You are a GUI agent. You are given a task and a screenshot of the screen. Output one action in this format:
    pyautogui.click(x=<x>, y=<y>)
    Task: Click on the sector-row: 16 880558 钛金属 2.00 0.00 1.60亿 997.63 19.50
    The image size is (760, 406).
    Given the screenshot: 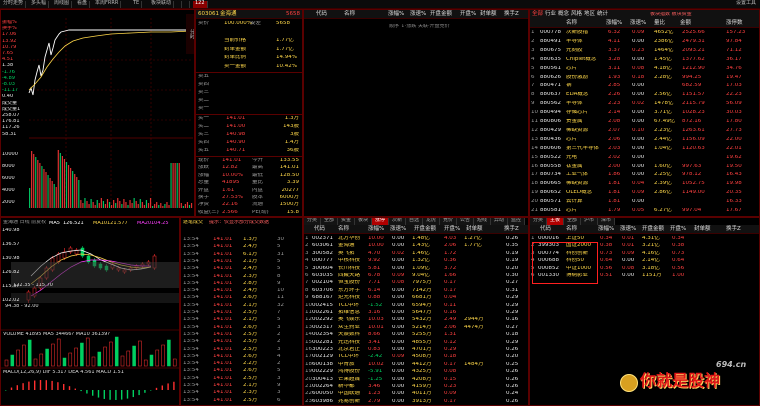 What is the action you would take?
    pyautogui.click(x=644, y=167)
    